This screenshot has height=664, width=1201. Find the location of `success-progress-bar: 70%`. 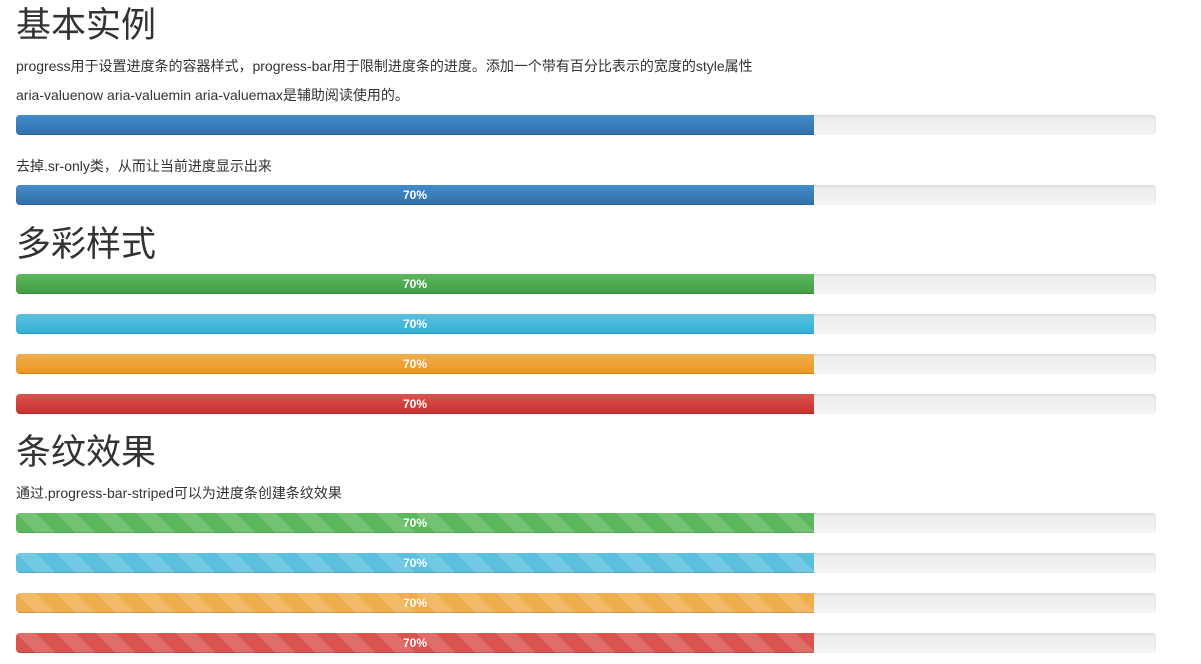

success-progress-bar: 70% is located at coordinates (415, 284).